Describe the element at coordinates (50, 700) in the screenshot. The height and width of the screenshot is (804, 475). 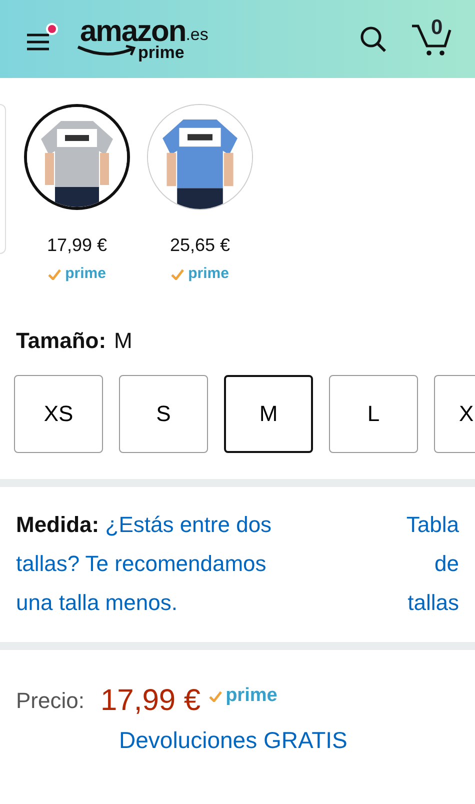
I see `price-label: Precio:` at that location.